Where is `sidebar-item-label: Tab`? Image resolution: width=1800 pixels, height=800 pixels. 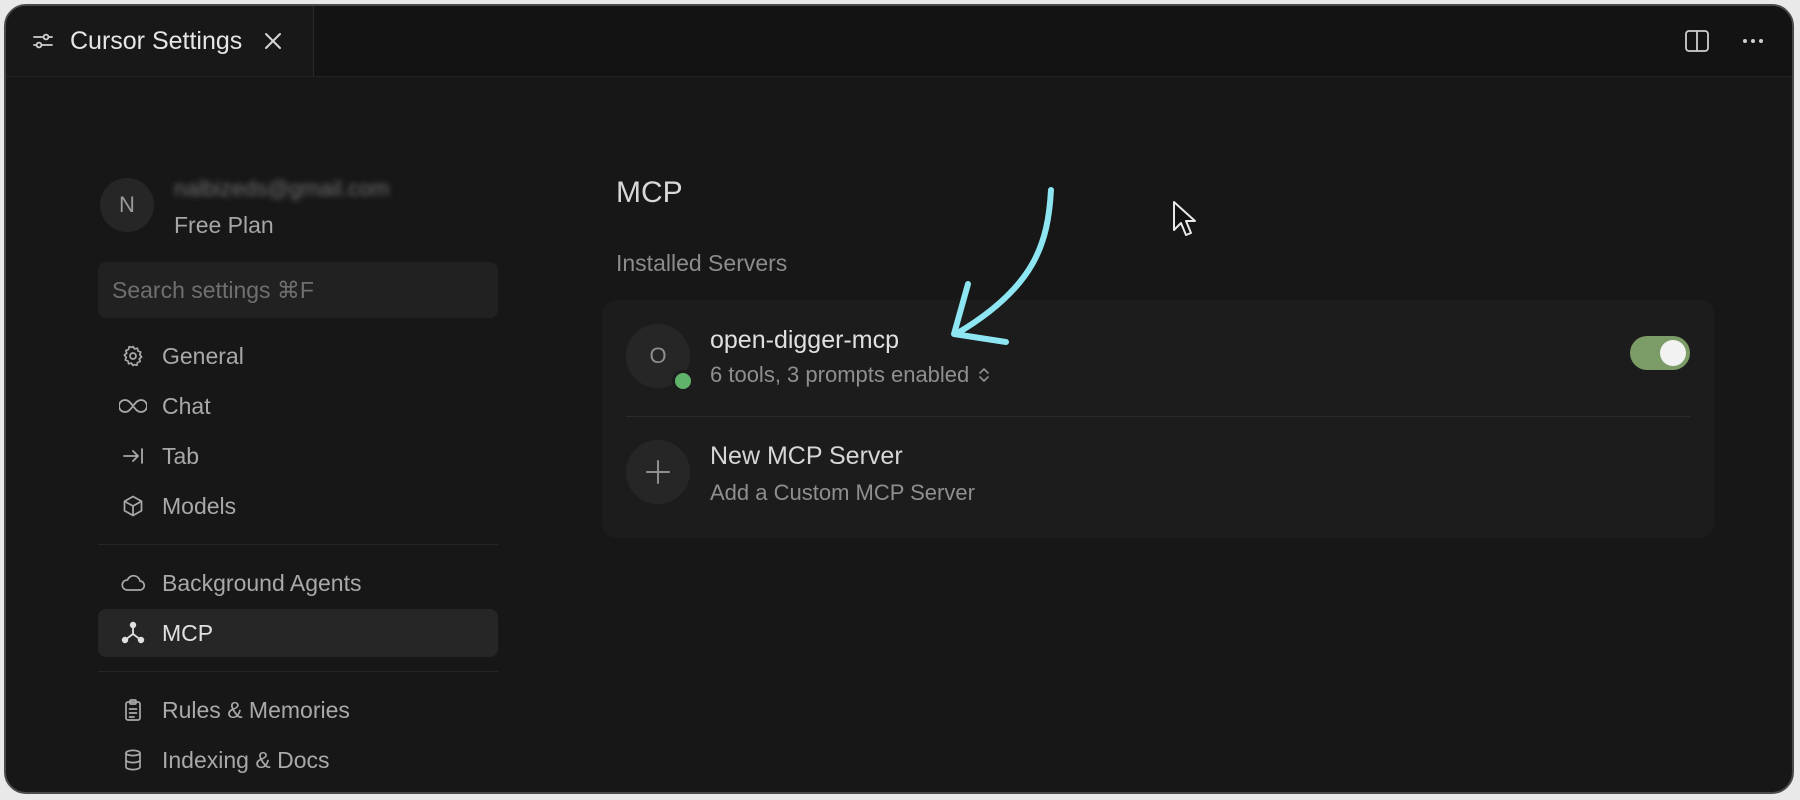
sidebar-item-label: Tab is located at coordinates (181, 455).